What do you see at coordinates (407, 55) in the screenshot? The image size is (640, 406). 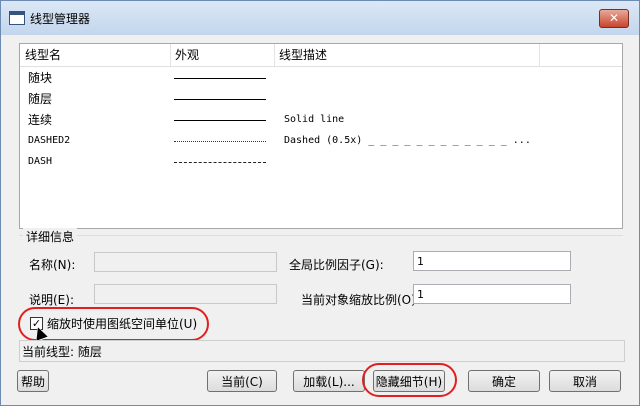 I see `column-header-description: 线型描述` at bounding box center [407, 55].